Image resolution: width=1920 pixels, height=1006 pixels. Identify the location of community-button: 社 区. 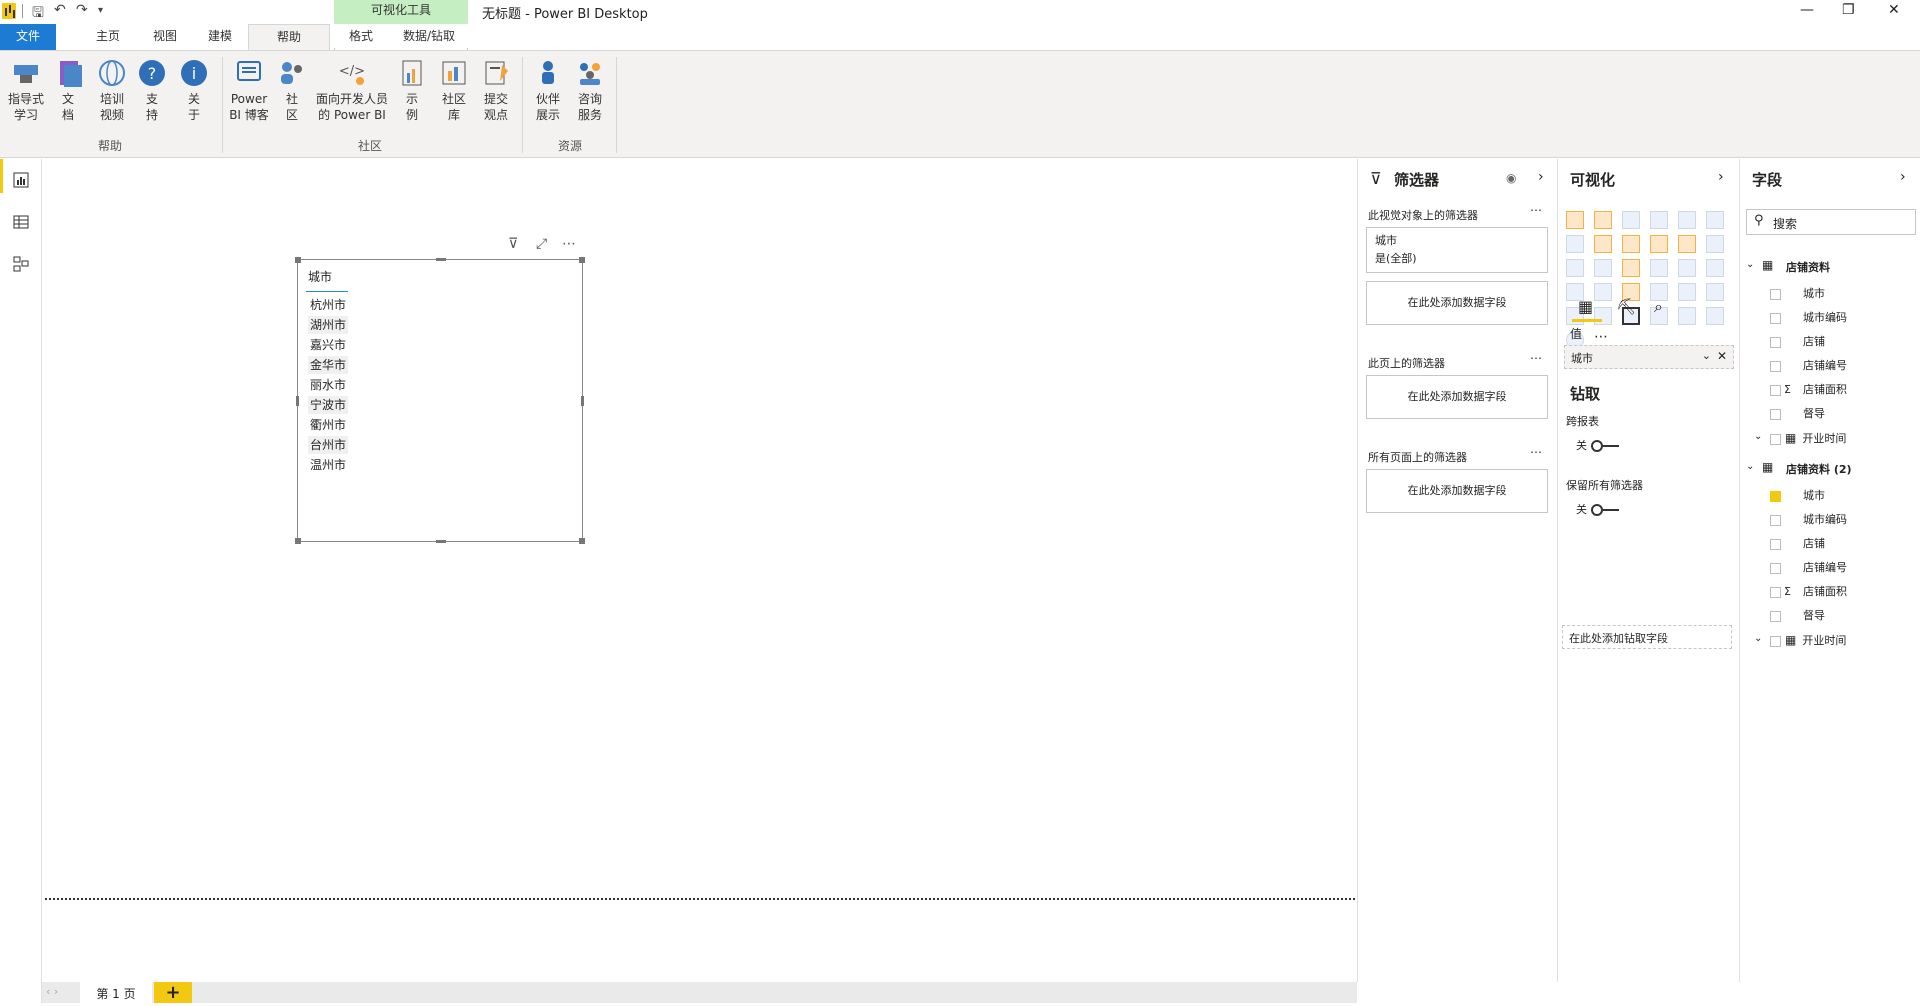
(292, 90).